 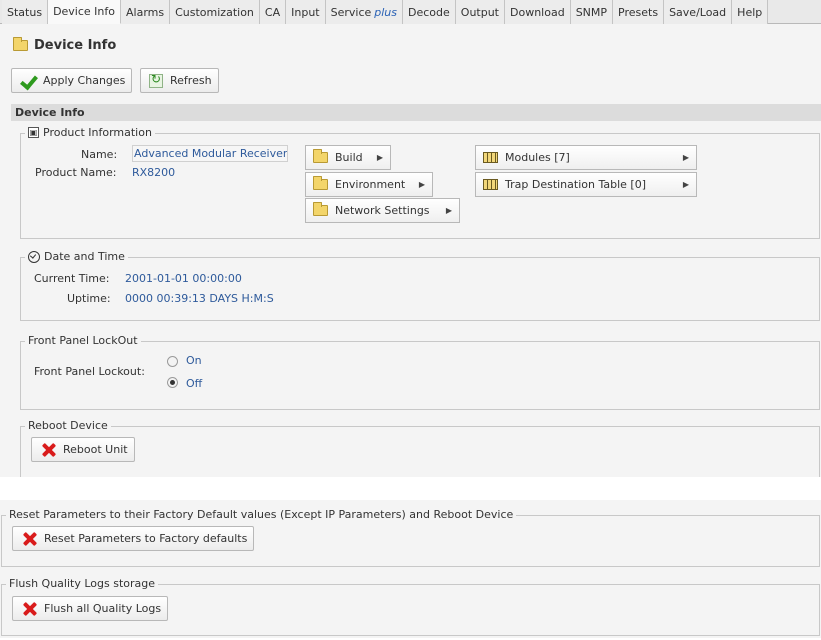 I want to click on product-name-value: RX8200, so click(x=154, y=172).